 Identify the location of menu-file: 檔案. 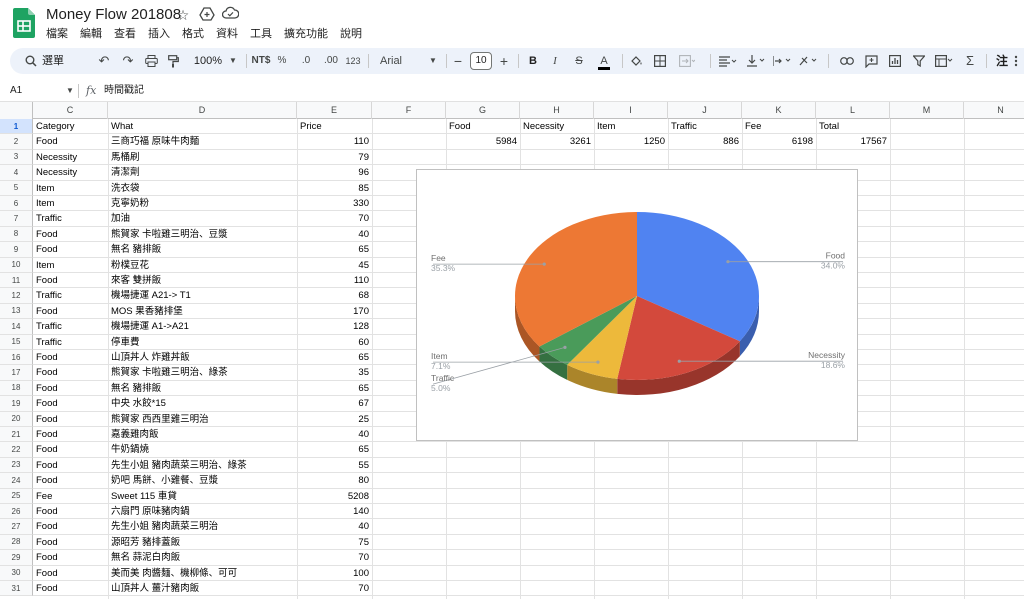
(57, 34).